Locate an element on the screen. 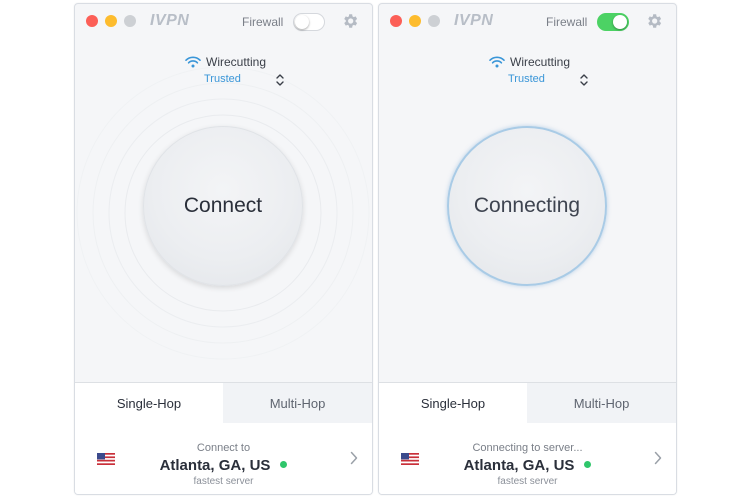 The width and height of the screenshot is (748, 498). connect-button: Connect is located at coordinates (223, 206).